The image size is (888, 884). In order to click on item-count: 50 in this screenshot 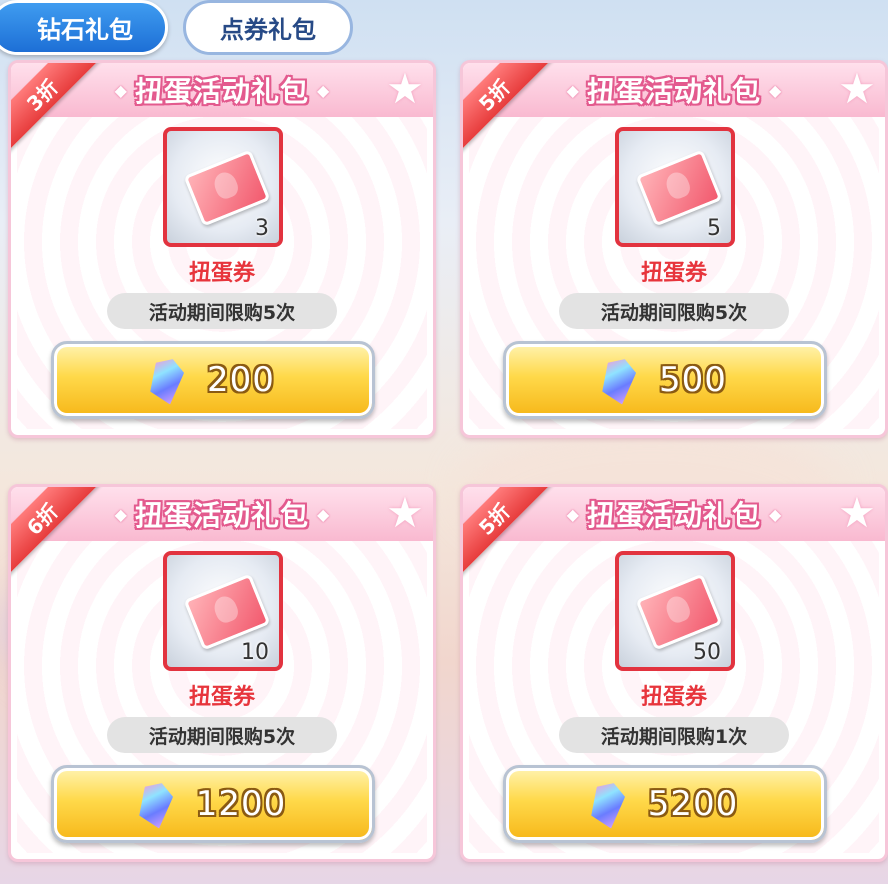, I will do `click(707, 652)`.